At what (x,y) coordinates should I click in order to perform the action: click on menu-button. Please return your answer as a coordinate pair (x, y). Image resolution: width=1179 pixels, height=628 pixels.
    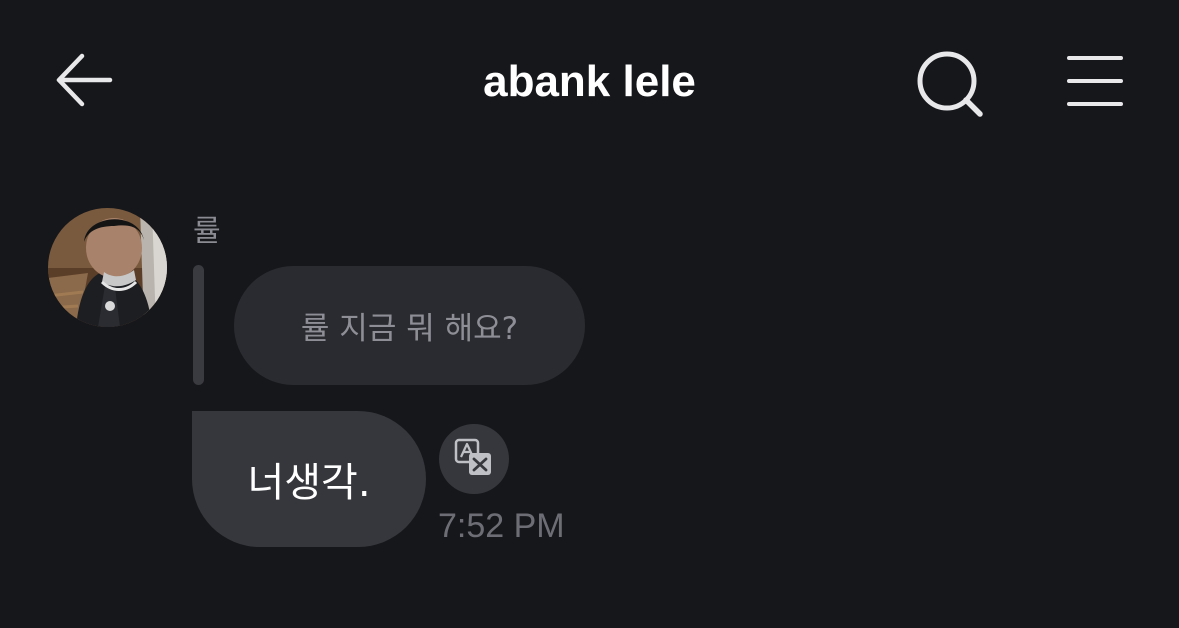
    Looking at the image, I should click on (1095, 80).